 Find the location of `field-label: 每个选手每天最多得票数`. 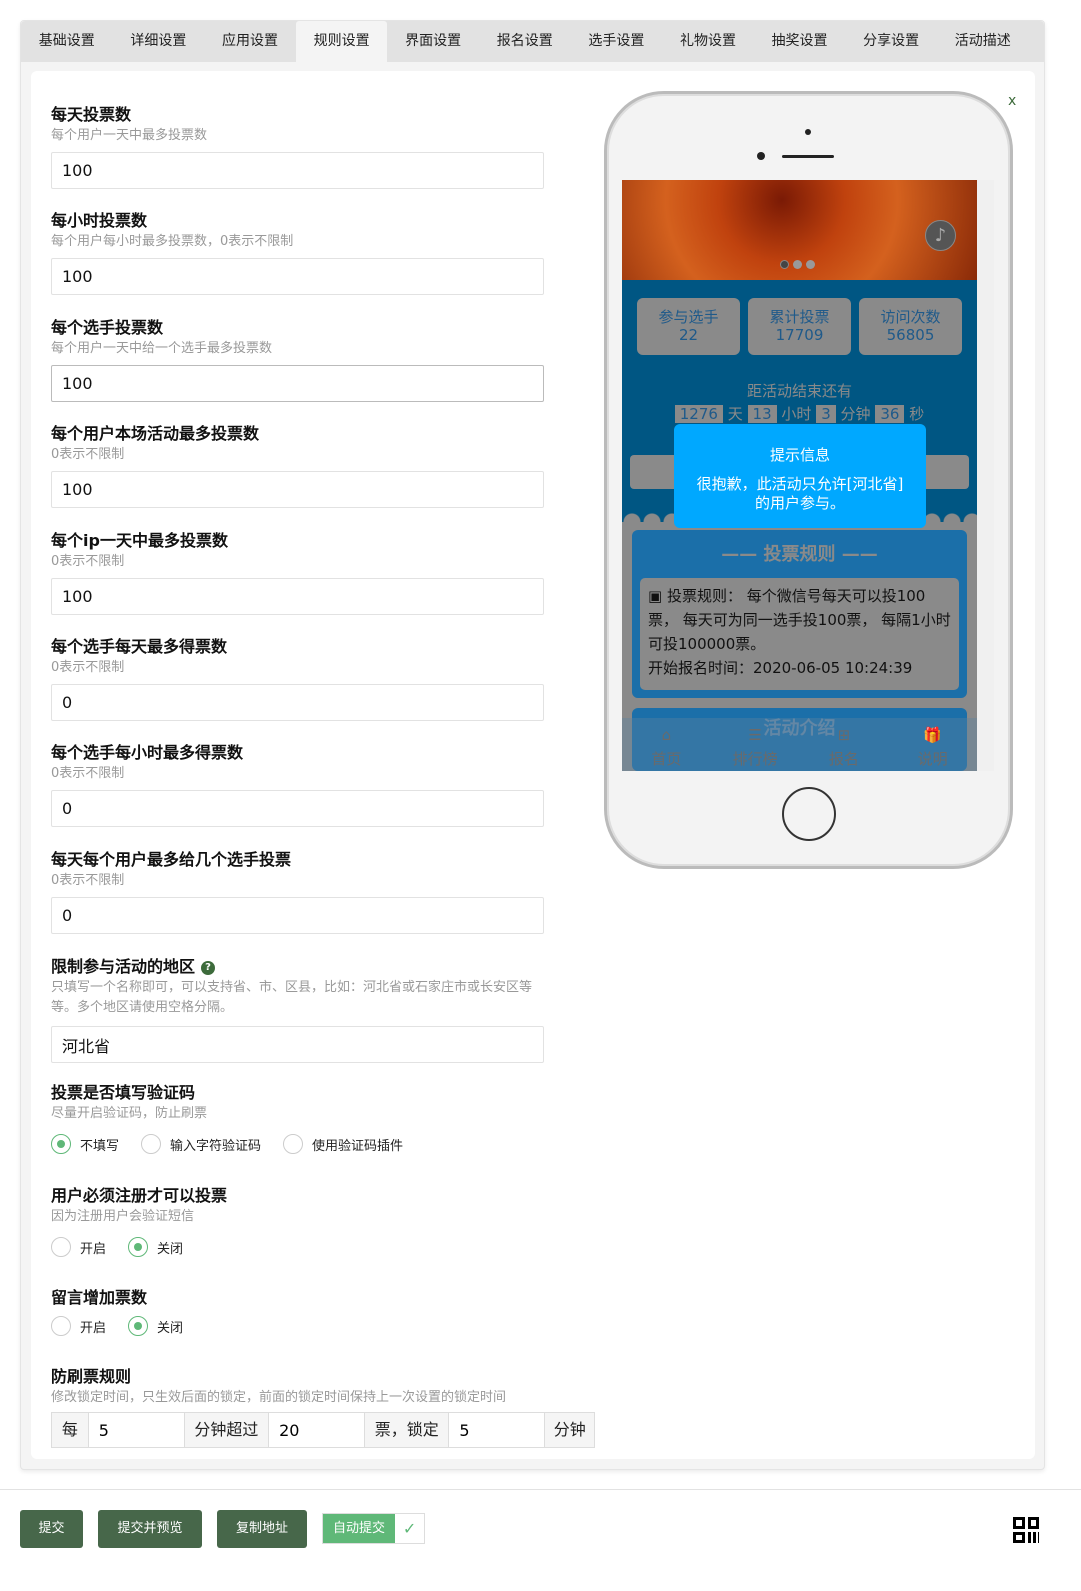

field-label: 每个选手每天最多得票数 is located at coordinates (139, 646).